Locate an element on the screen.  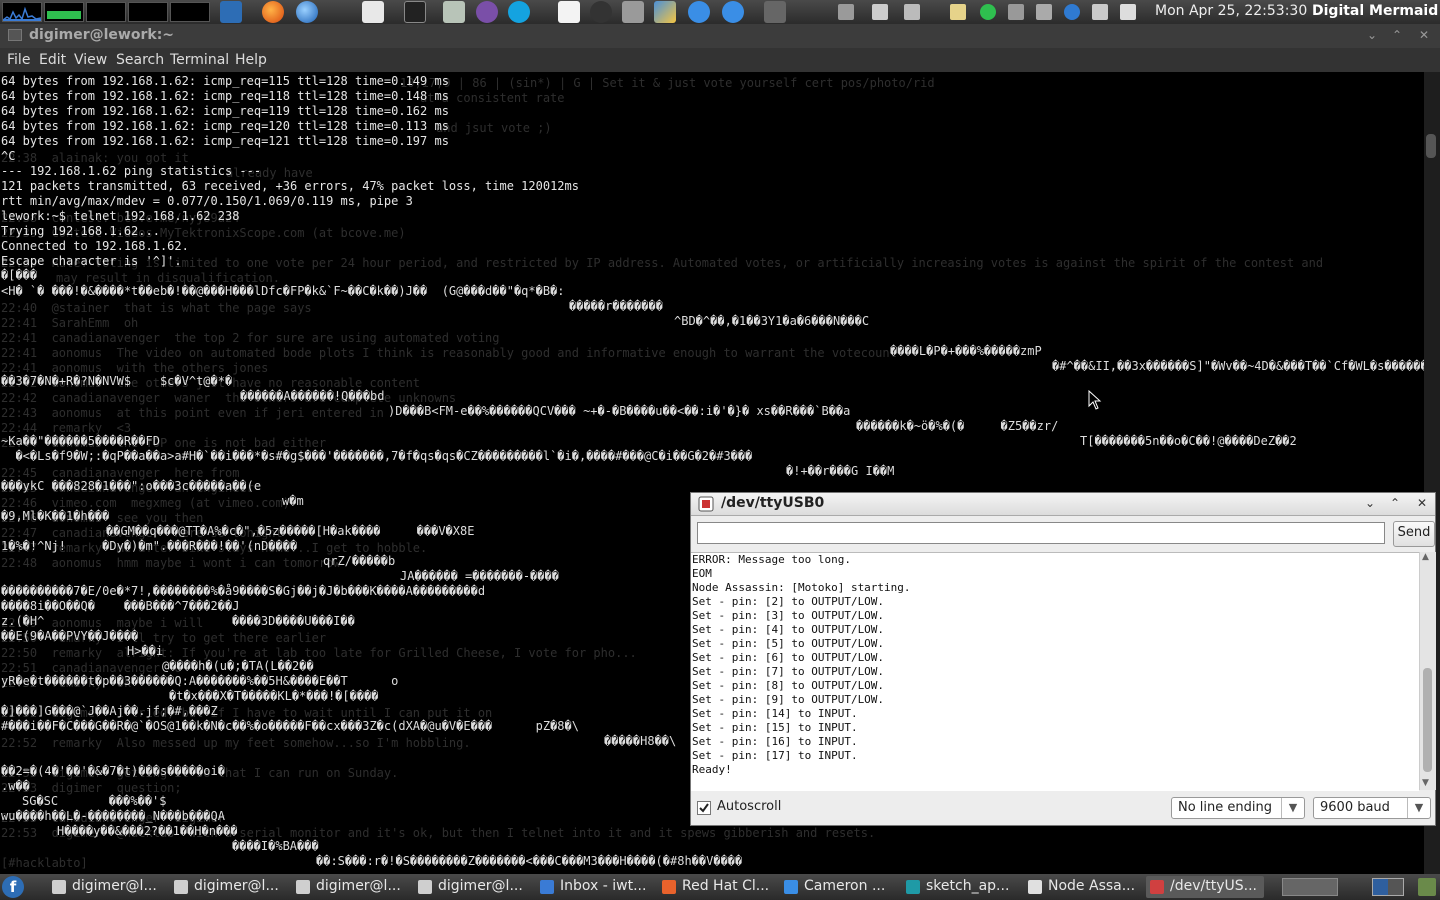
serial-line: Ready! is located at coordinates (712, 769).